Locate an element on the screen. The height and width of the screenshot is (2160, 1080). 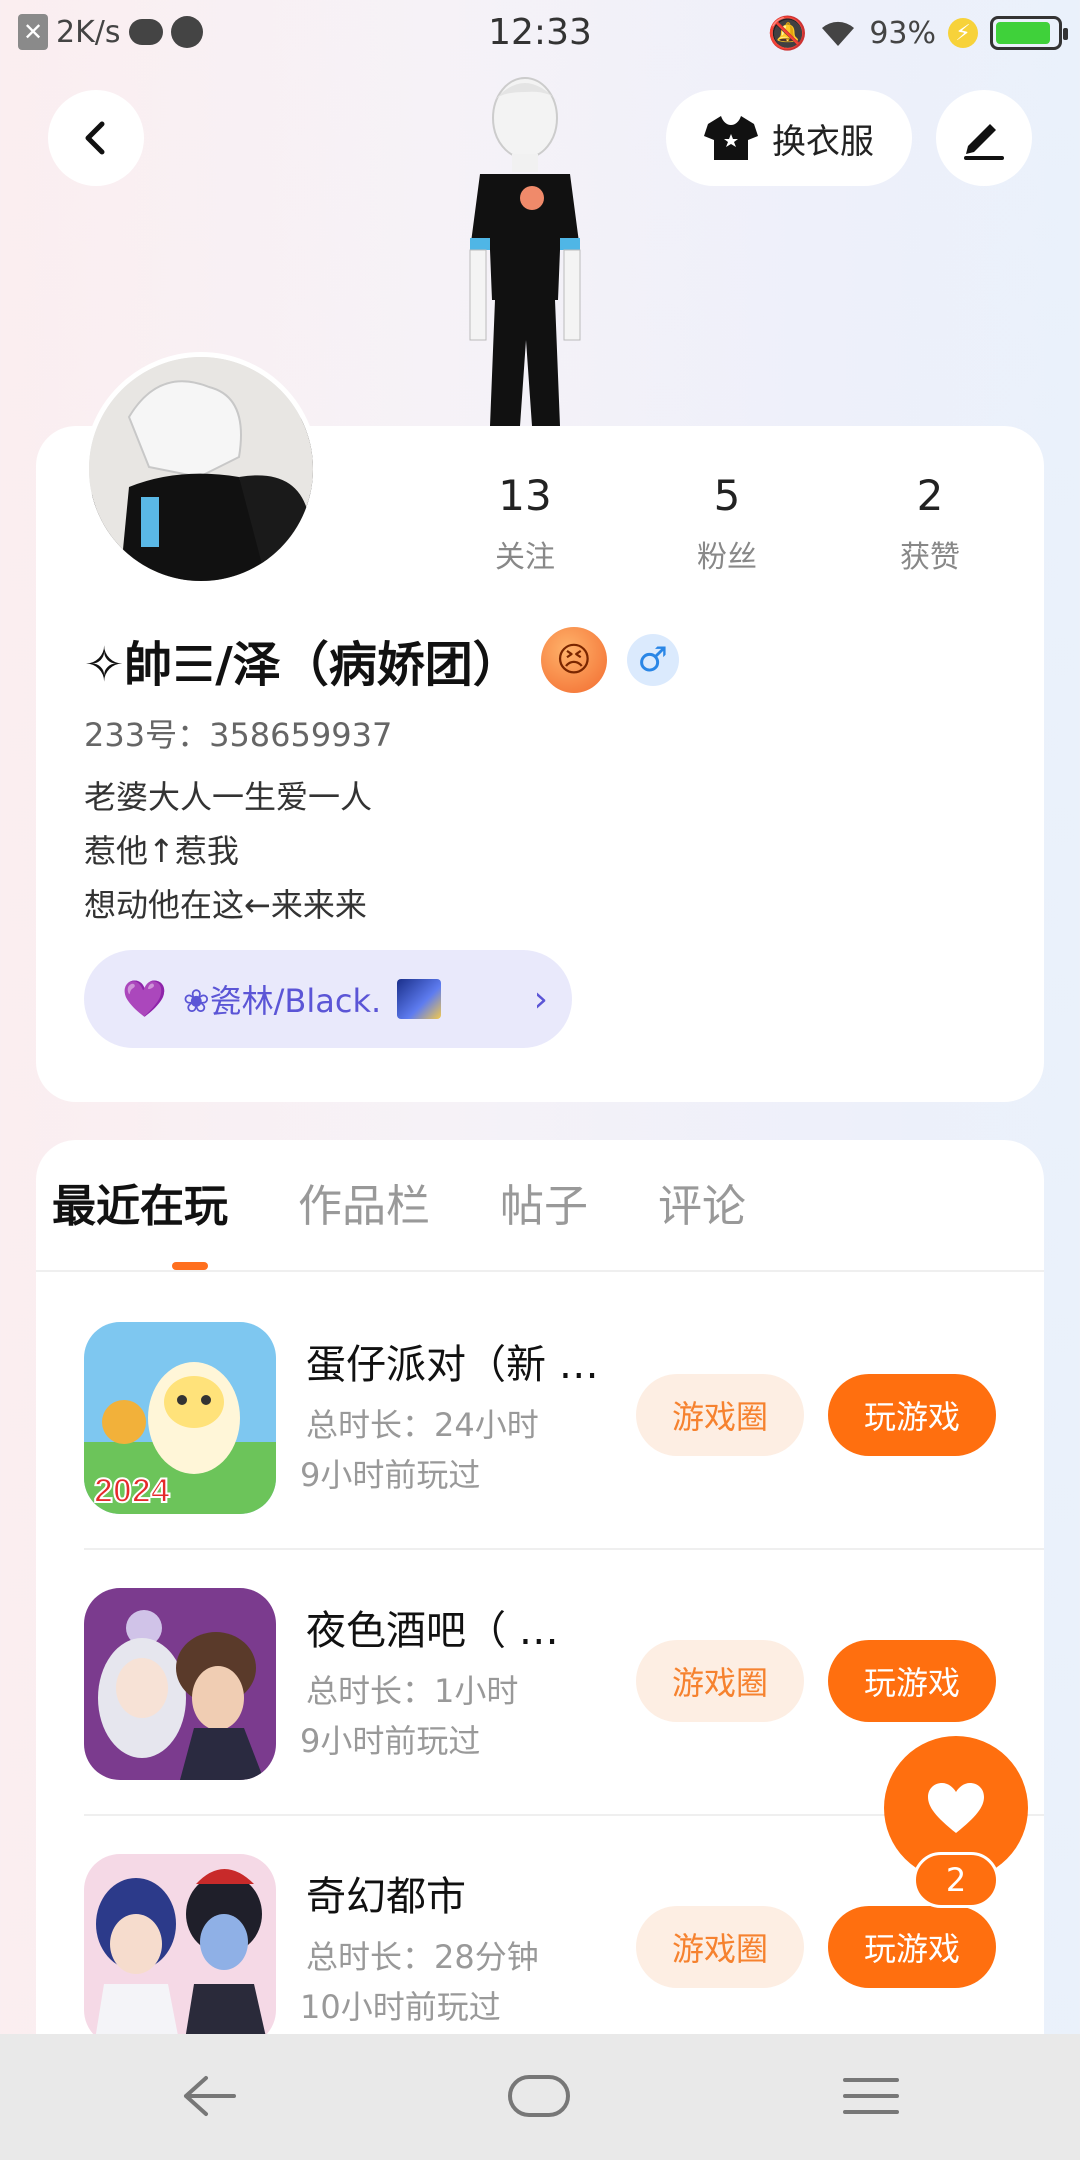
tab-bar: 最近在玩 作品栏 帖子 评论 is located at coordinates (434, 1202).